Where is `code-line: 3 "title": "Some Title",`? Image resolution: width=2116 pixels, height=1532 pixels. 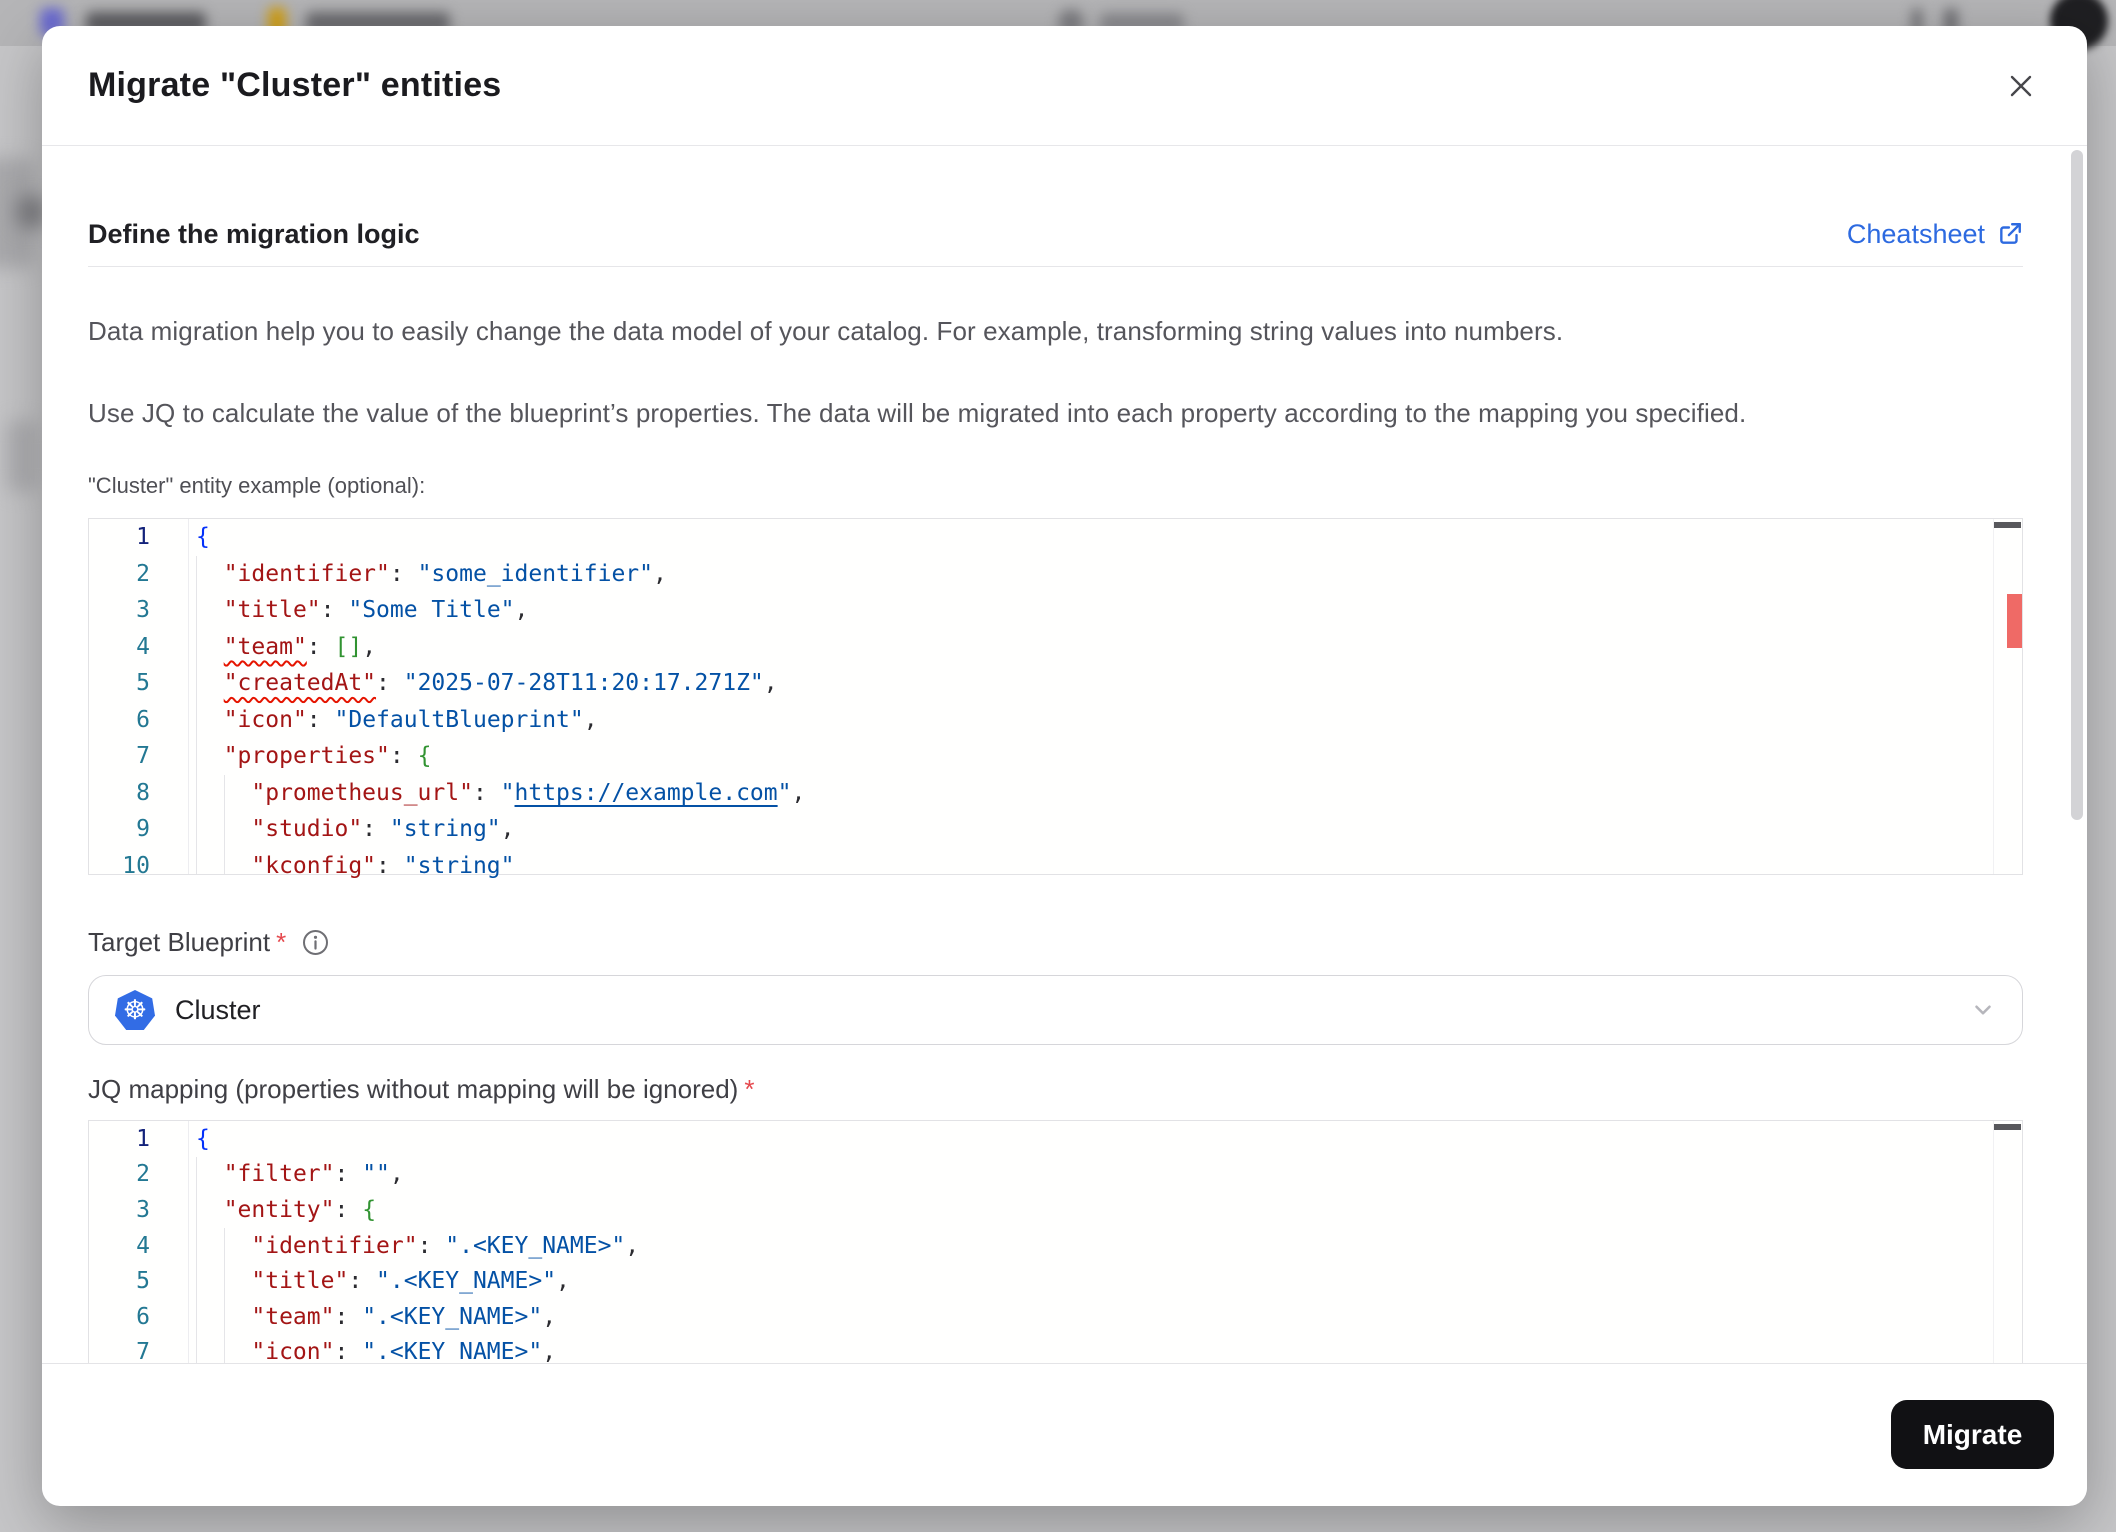 code-line: 3 "title": "Some Title", is located at coordinates (1055, 610).